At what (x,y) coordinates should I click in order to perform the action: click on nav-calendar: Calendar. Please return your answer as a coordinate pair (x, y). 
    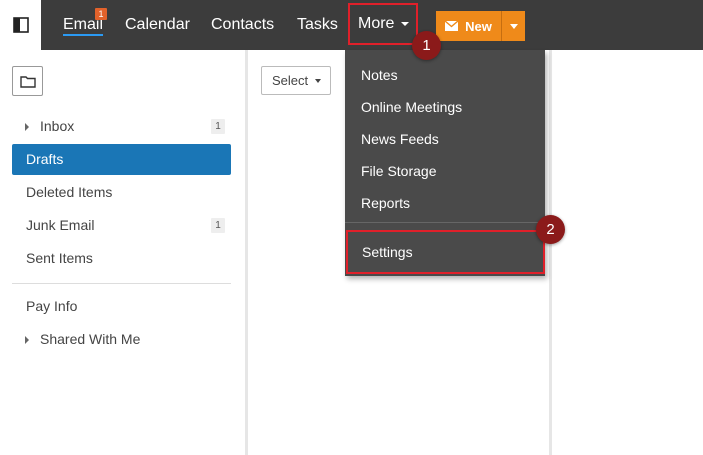
    Looking at the image, I should click on (157, 25).